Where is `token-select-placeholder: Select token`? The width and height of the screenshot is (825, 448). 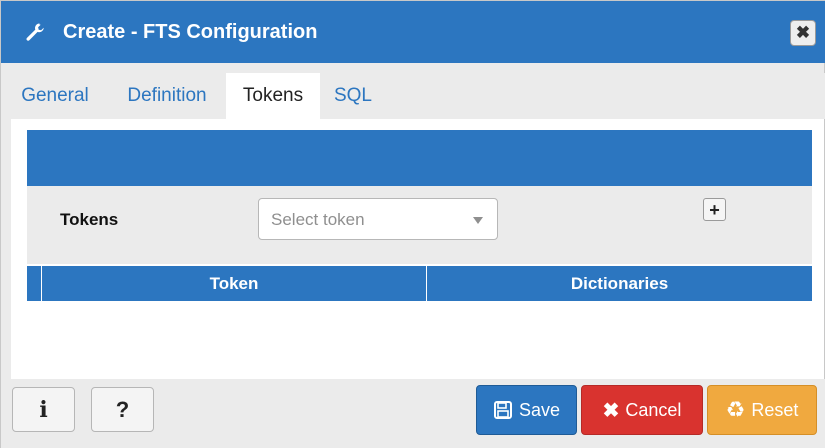 token-select-placeholder: Select token is located at coordinates (318, 219).